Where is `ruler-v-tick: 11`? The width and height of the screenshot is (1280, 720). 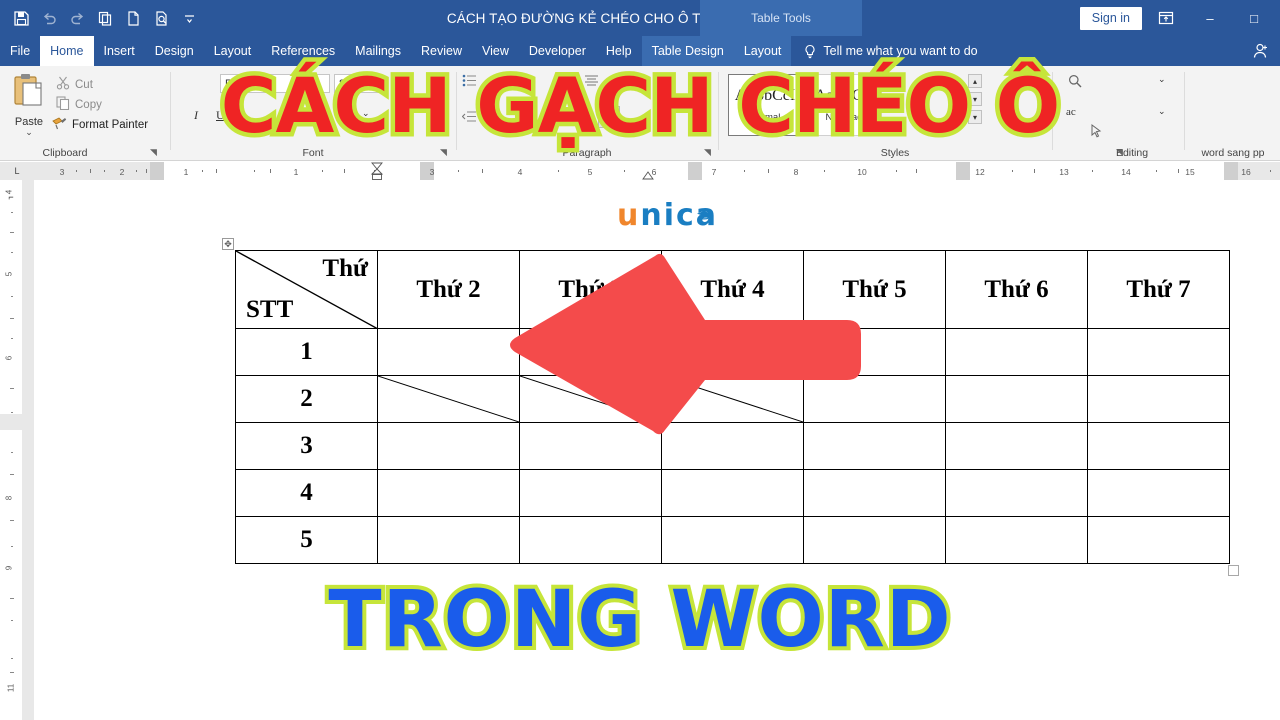
ruler-v-tick: 11 is located at coordinates (11, 688).